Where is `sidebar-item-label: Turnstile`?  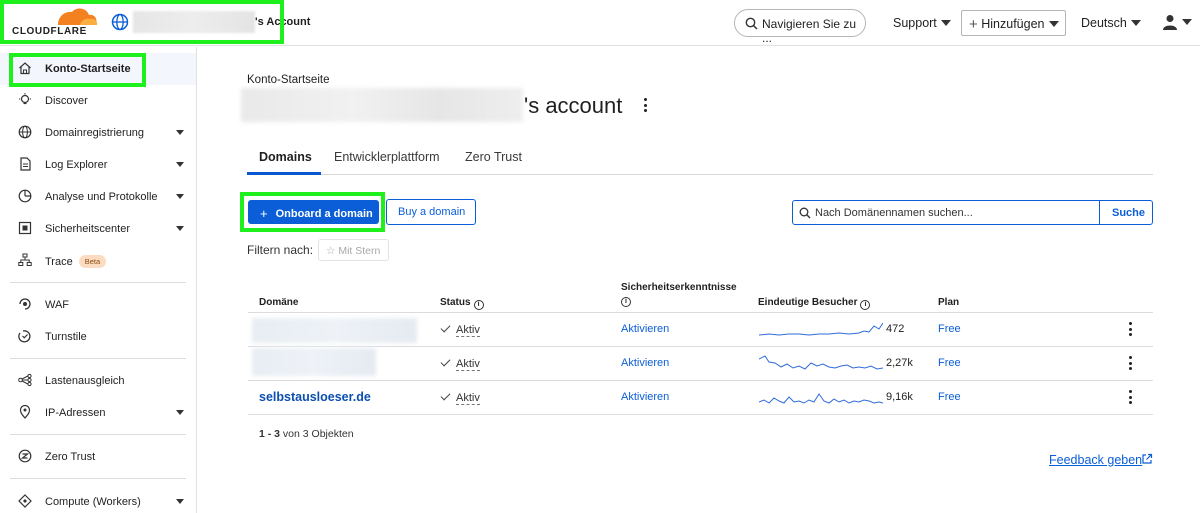
sidebar-item-label: Turnstile is located at coordinates (66, 337).